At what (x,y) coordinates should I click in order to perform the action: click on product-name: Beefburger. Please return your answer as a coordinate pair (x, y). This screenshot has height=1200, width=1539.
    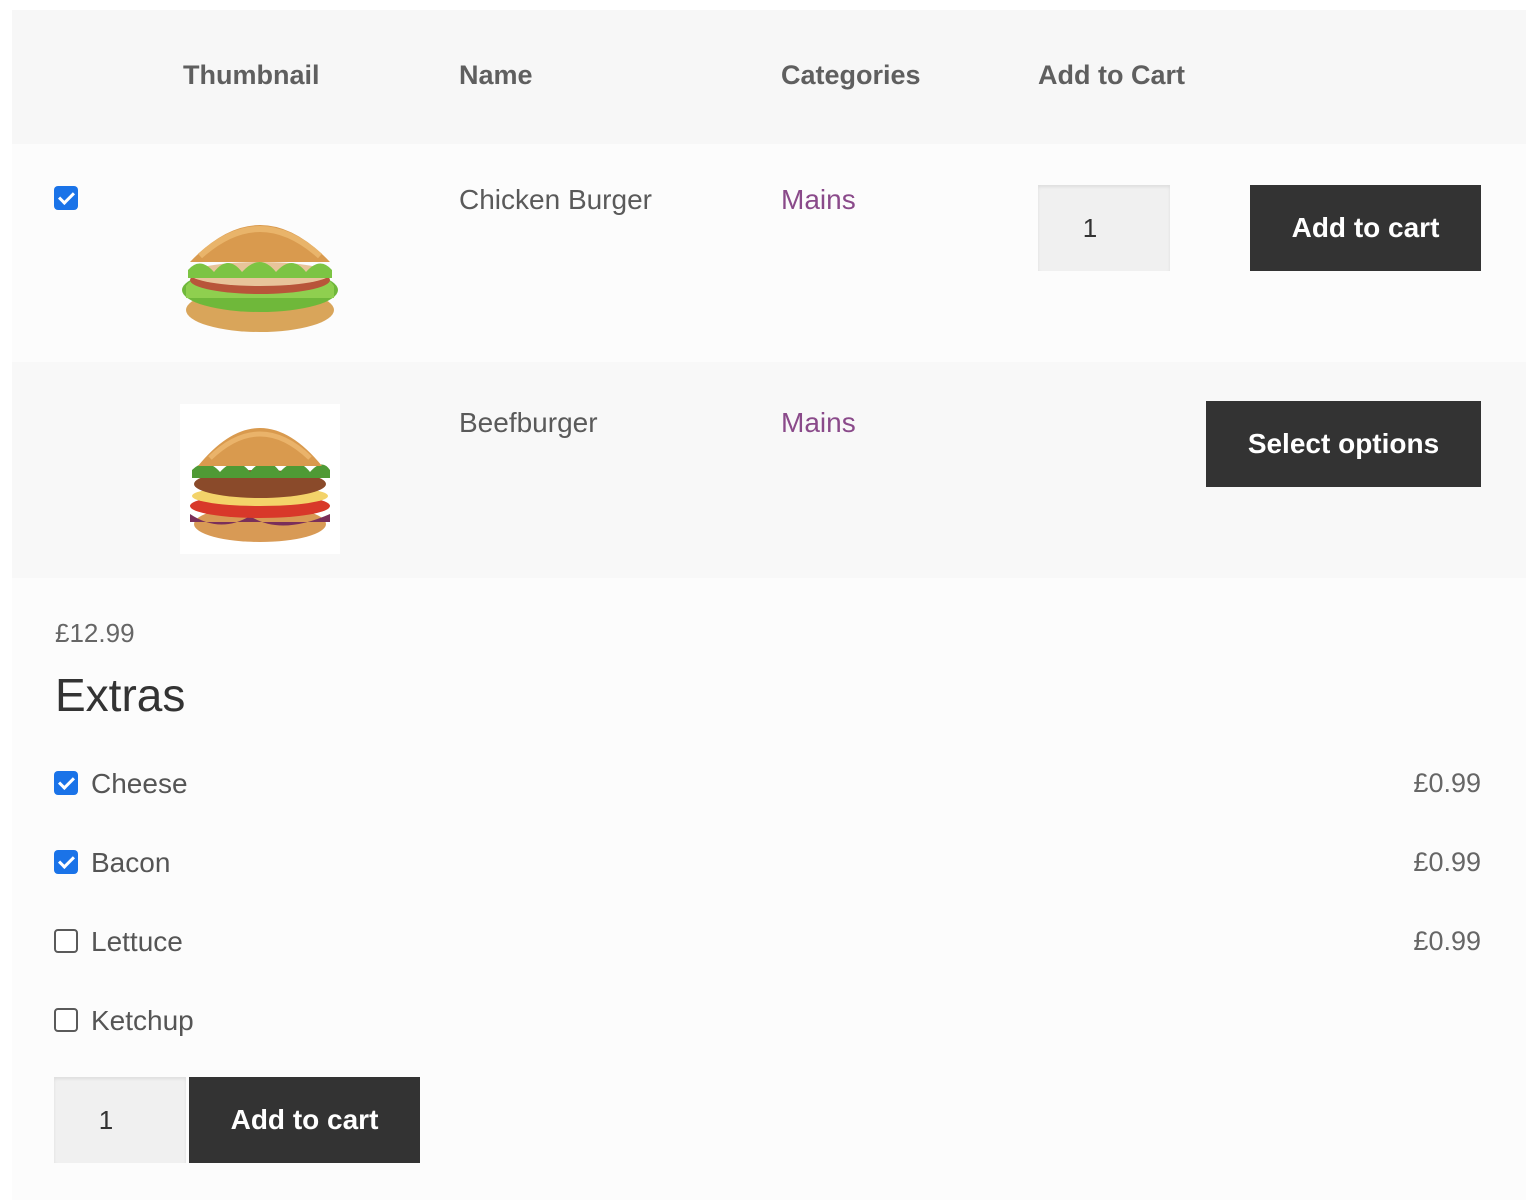
    Looking at the image, I should click on (528, 422).